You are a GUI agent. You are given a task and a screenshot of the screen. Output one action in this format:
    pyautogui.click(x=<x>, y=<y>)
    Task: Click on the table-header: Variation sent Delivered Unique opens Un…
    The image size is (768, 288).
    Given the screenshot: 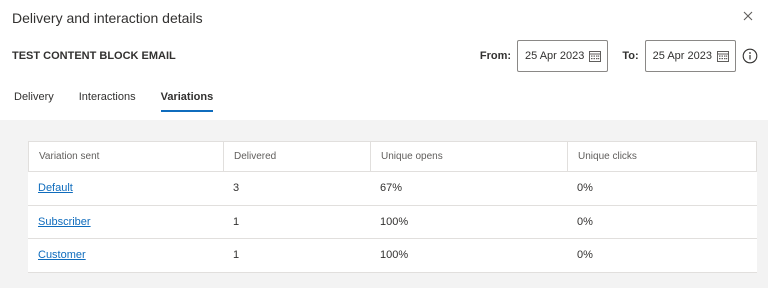 What is the action you would take?
    pyautogui.click(x=392, y=156)
    